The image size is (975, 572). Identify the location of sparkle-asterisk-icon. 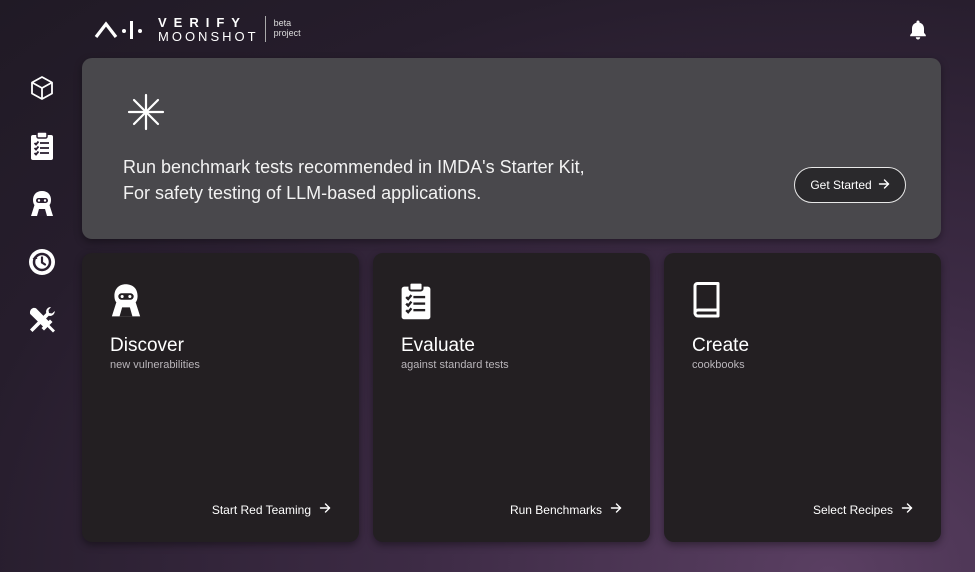
(146, 112).